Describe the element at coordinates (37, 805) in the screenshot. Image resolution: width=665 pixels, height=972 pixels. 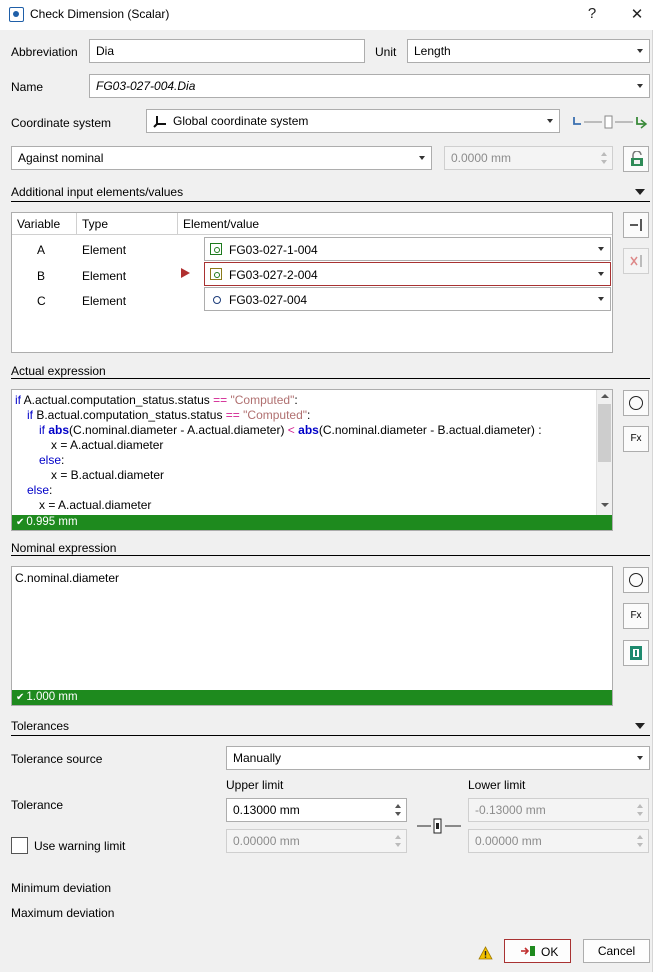
I see `tolerance-label: Tolerance` at that location.